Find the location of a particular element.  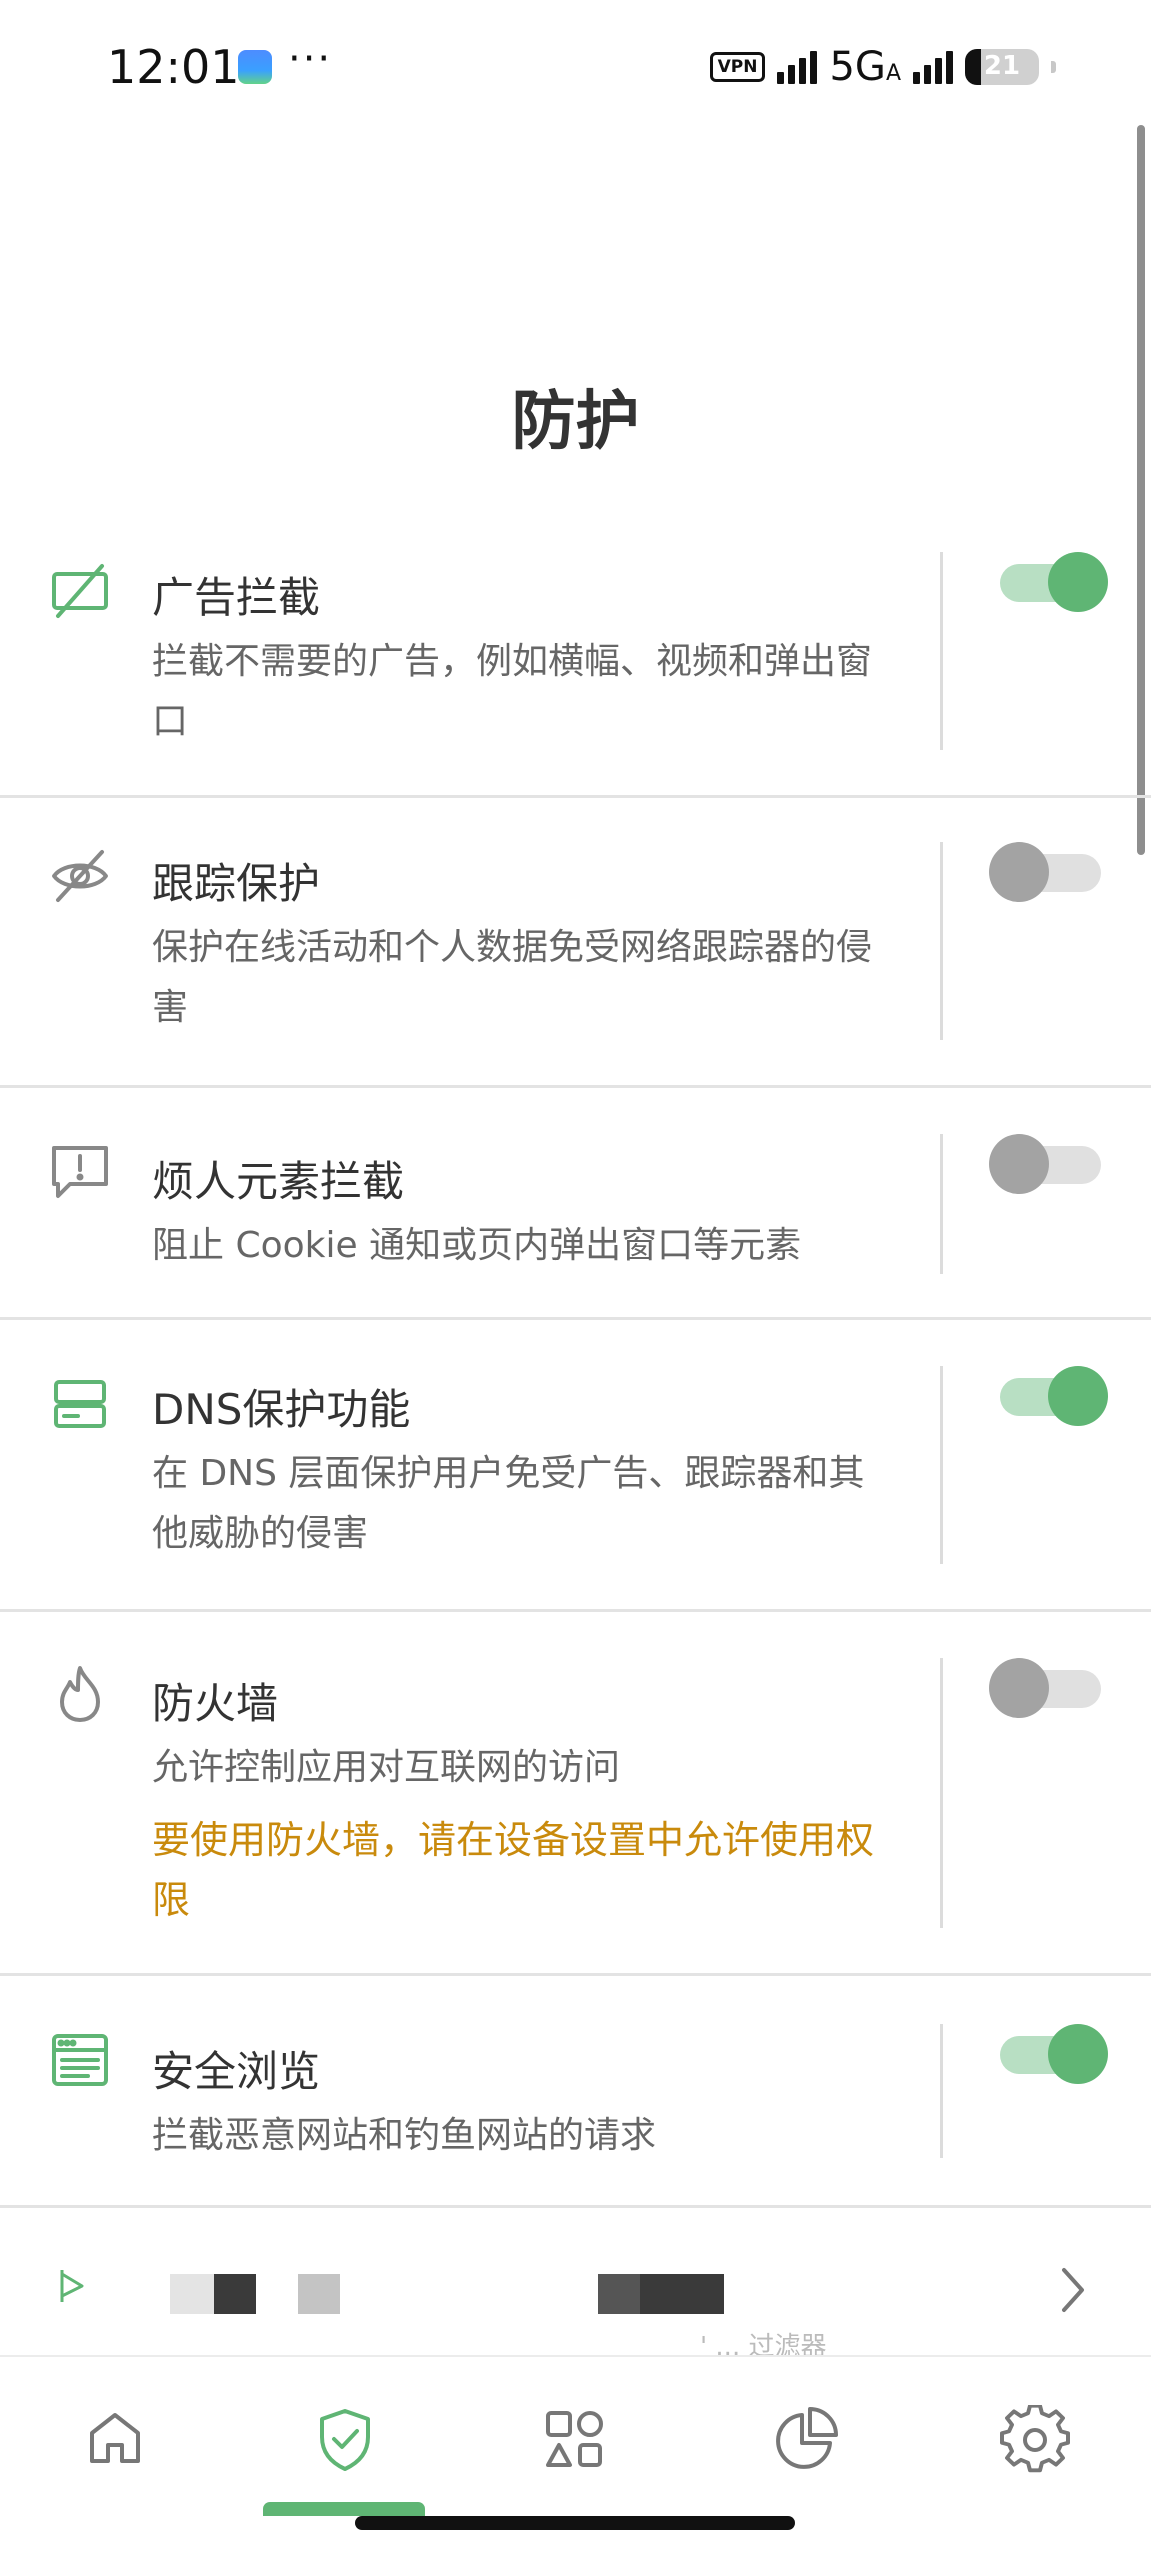

shield-check-icon is located at coordinates (345, 2440).